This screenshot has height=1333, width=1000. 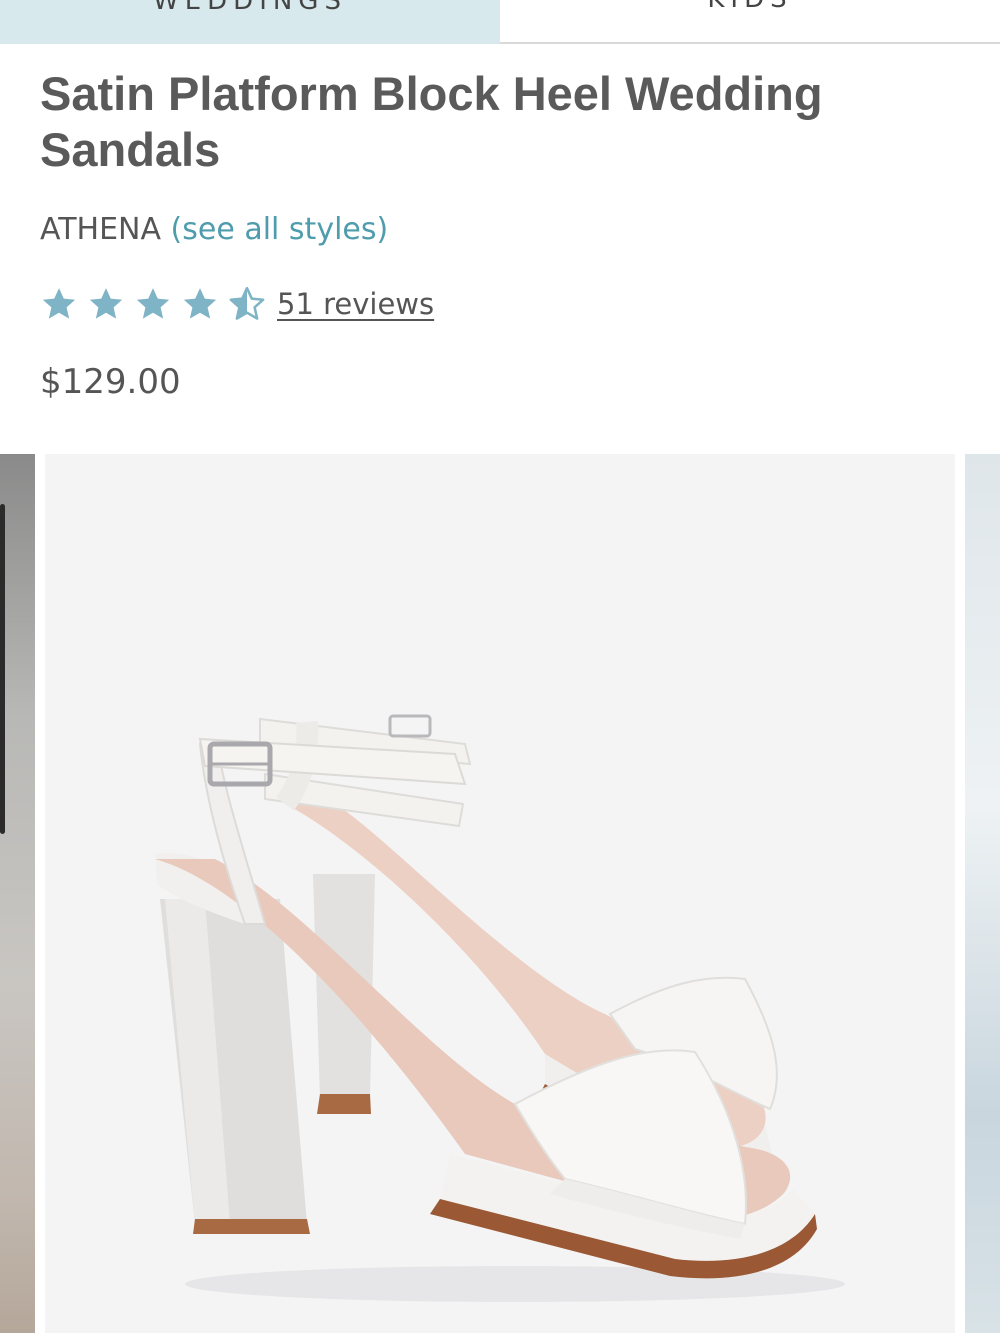 I want to click on brand-name: ATHENA, so click(x=100, y=229).